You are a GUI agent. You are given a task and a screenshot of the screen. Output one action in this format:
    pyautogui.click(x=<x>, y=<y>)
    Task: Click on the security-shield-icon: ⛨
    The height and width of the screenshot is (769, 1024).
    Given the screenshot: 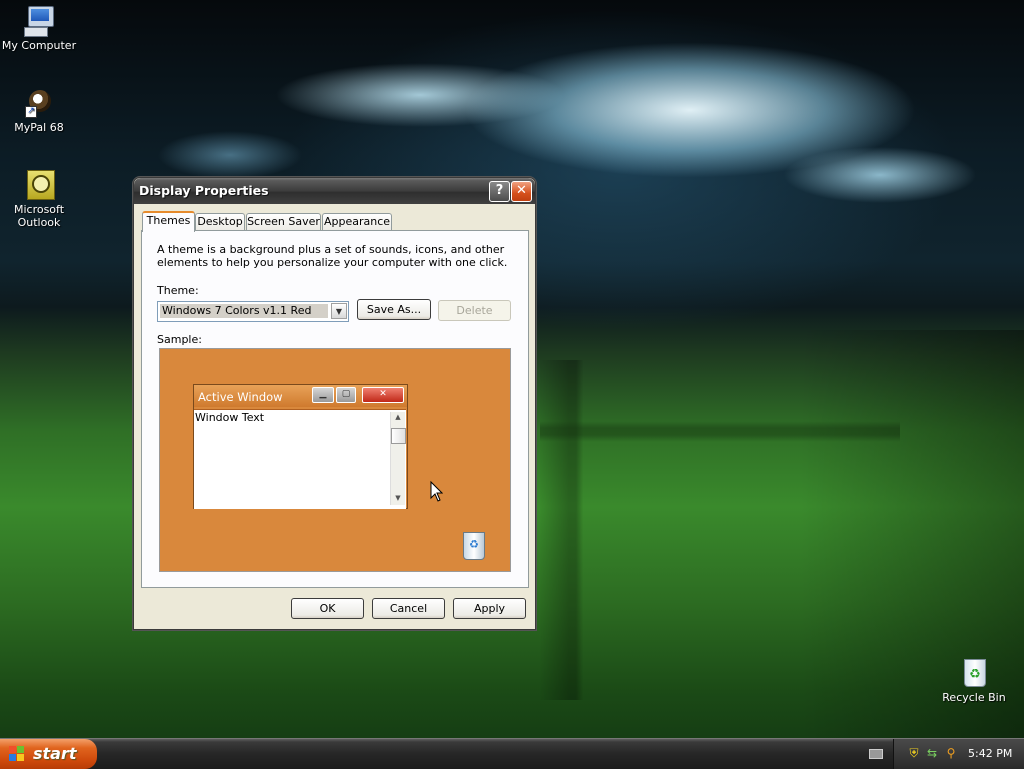 What is the action you would take?
    pyautogui.click(x=914, y=753)
    